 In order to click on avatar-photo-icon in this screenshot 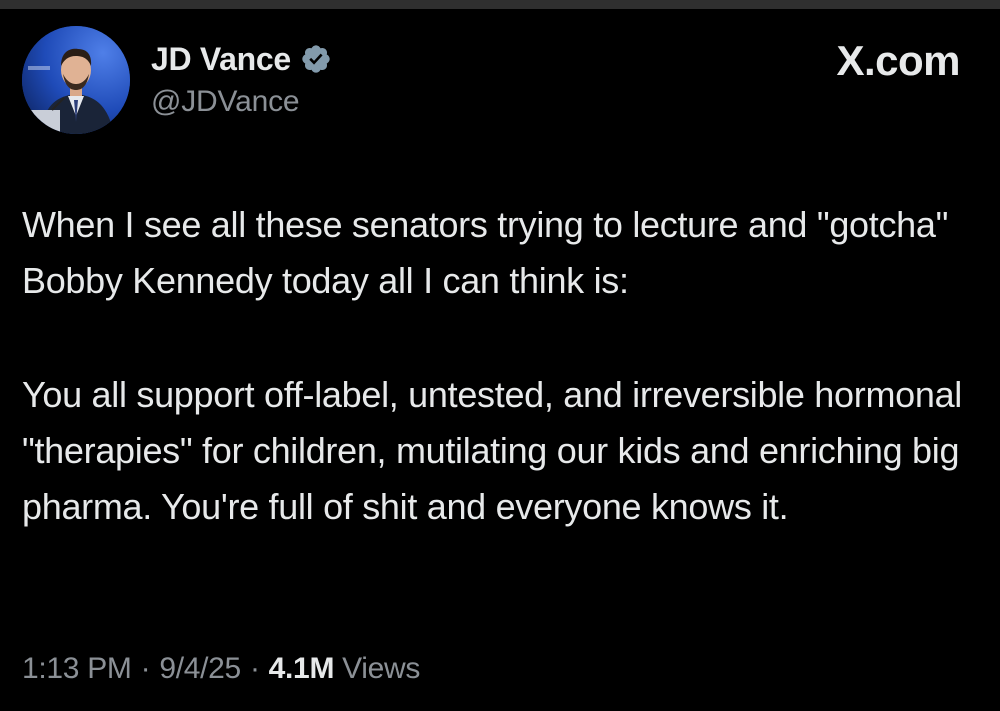, I will do `click(76, 80)`.